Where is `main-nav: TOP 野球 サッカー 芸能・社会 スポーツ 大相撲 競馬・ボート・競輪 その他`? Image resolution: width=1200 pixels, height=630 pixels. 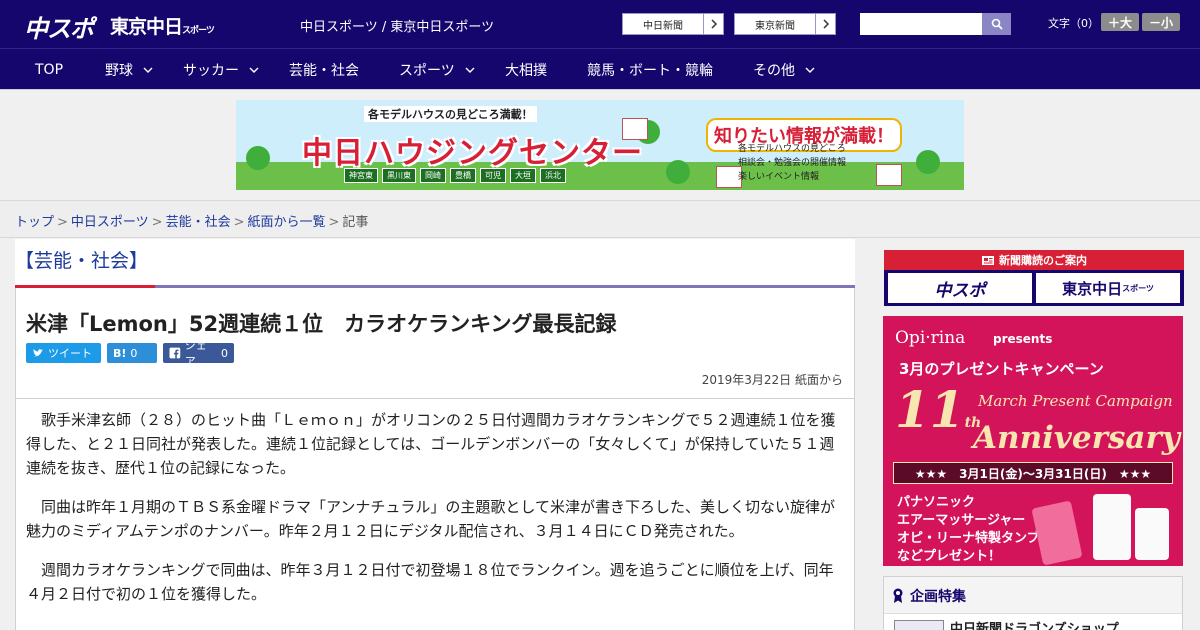 main-nav: TOP 野球 サッカー 芸能・社会 スポーツ 大相撲 競馬・ボート・競輪 その他 is located at coordinates (600, 68).